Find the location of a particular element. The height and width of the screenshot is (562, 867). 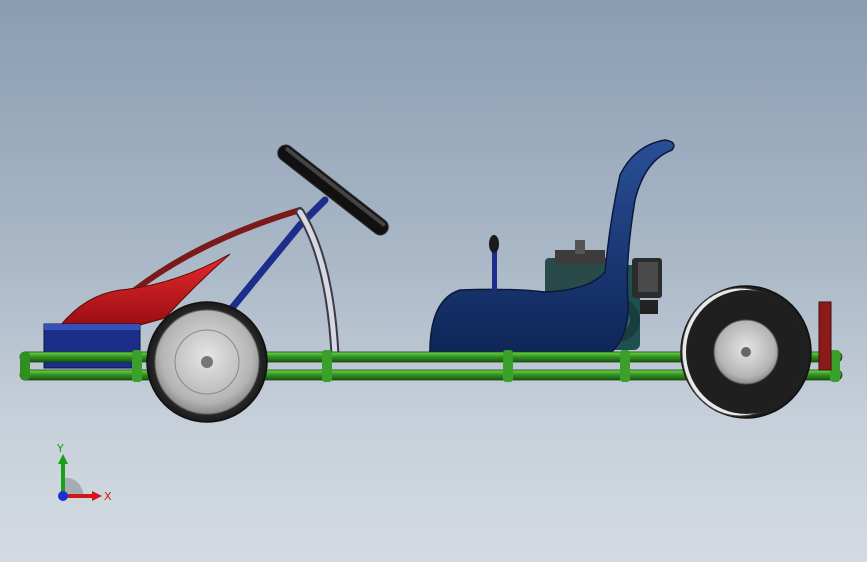

steering-wheel is located at coordinates (333, 190).